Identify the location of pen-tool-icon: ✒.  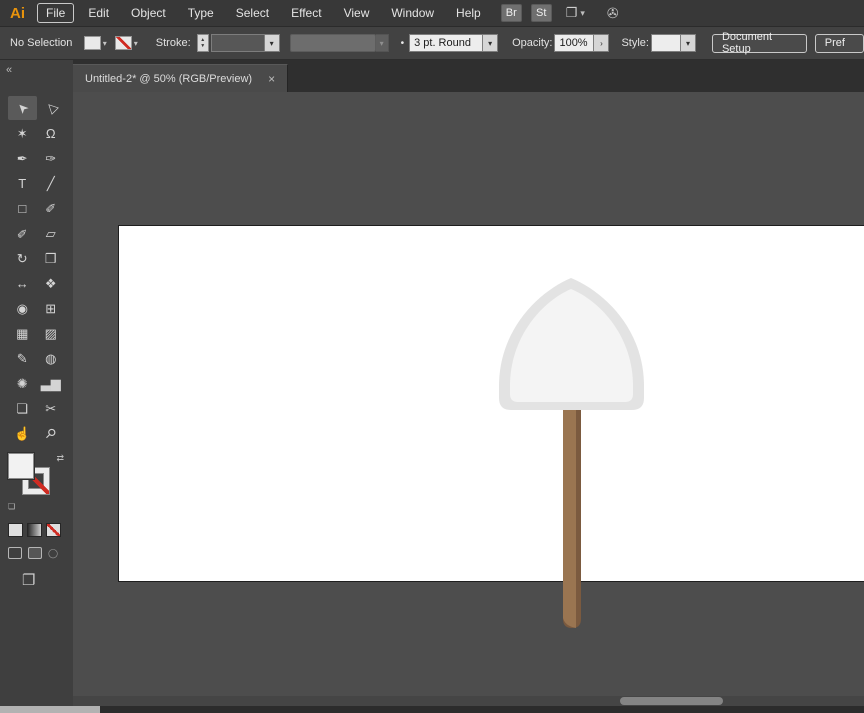
(22, 158).